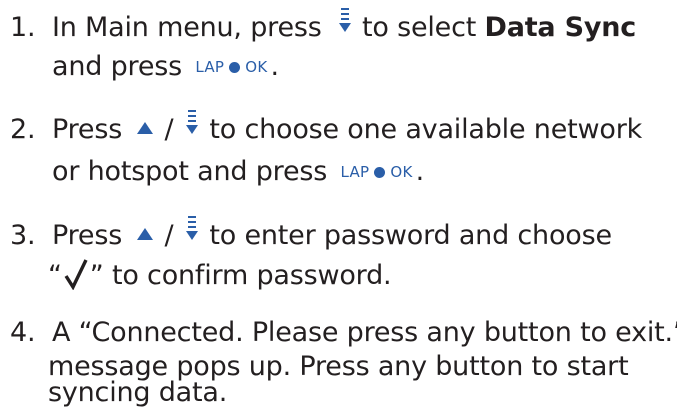 Image resolution: width=677 pixels, height=410 pixels. I want to click on step-text: syncing data., so click(138, 392).